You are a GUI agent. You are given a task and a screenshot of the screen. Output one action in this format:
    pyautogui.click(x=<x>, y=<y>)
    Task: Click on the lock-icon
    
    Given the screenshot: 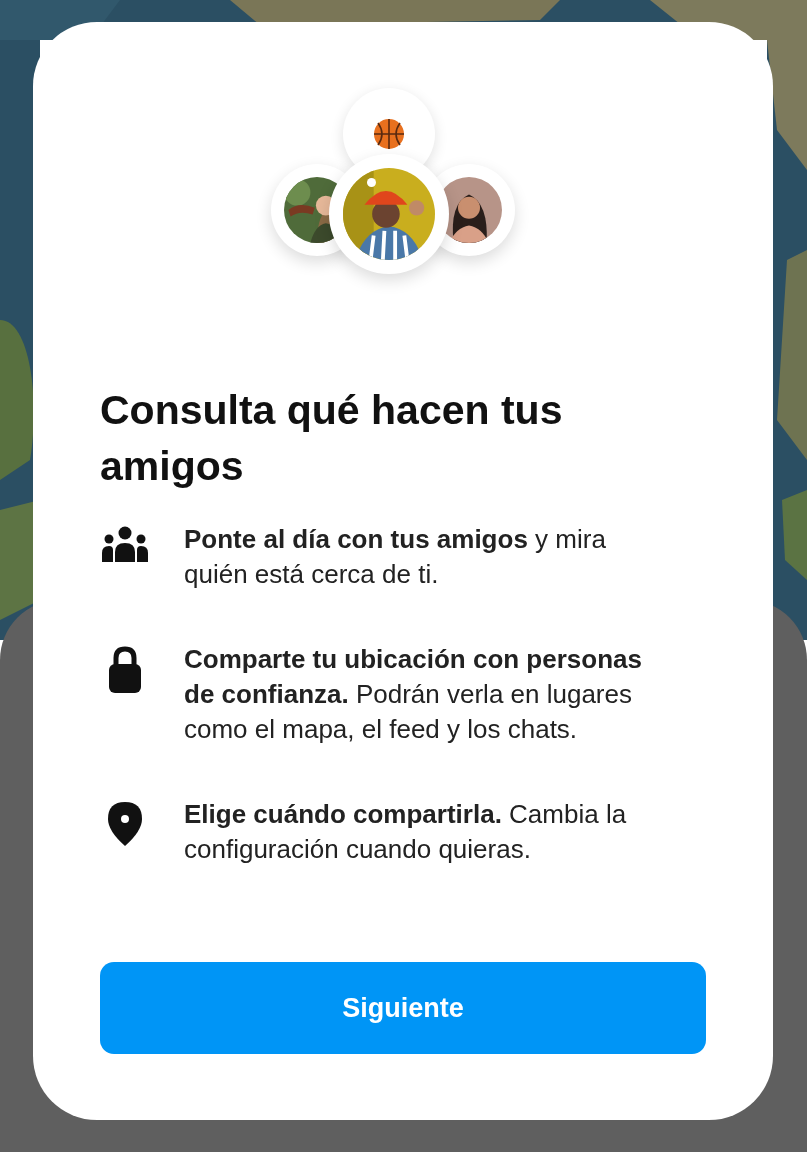 What is the action you would take?
    pyautogui.click(x=125, y=670)
    